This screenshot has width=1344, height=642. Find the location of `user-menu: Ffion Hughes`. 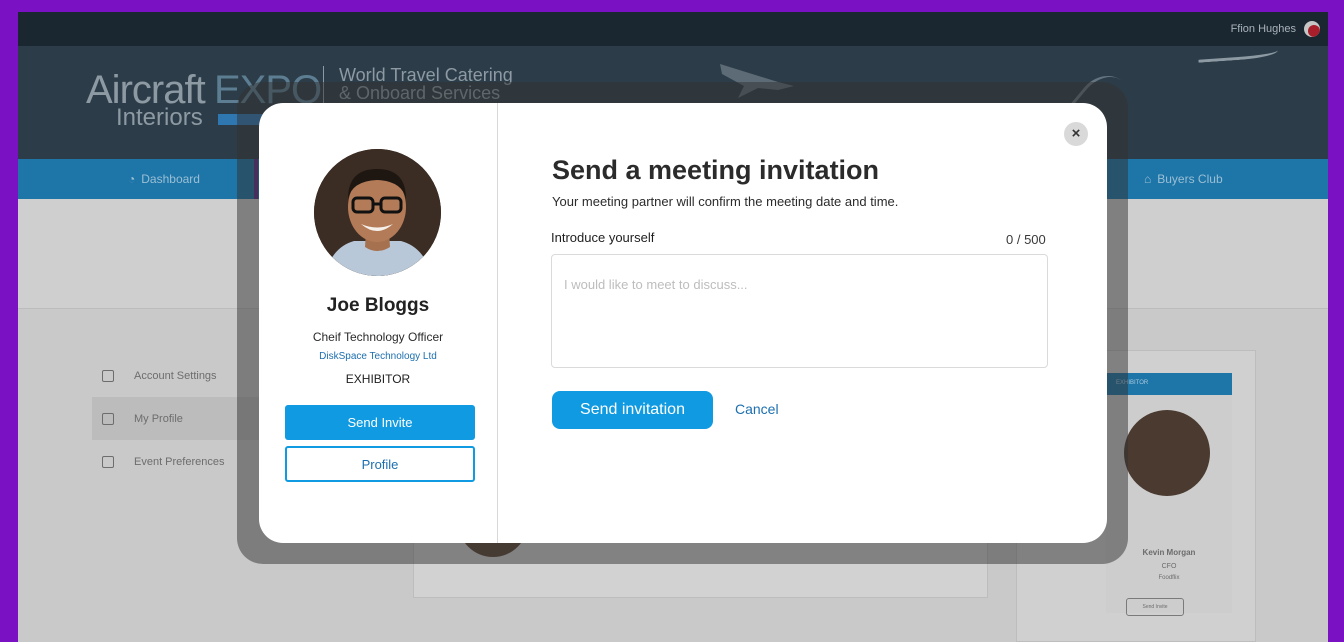

user-menu: Ffion Hughes is located at coordinates (1275, 29).